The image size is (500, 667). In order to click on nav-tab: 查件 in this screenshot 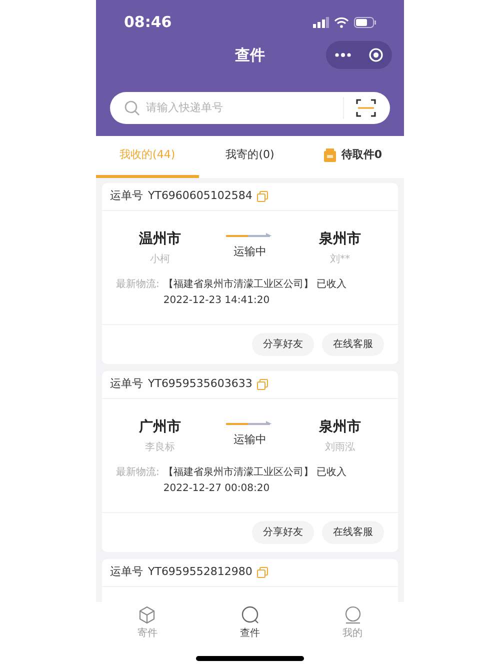, I will do `click(250, 623)`.